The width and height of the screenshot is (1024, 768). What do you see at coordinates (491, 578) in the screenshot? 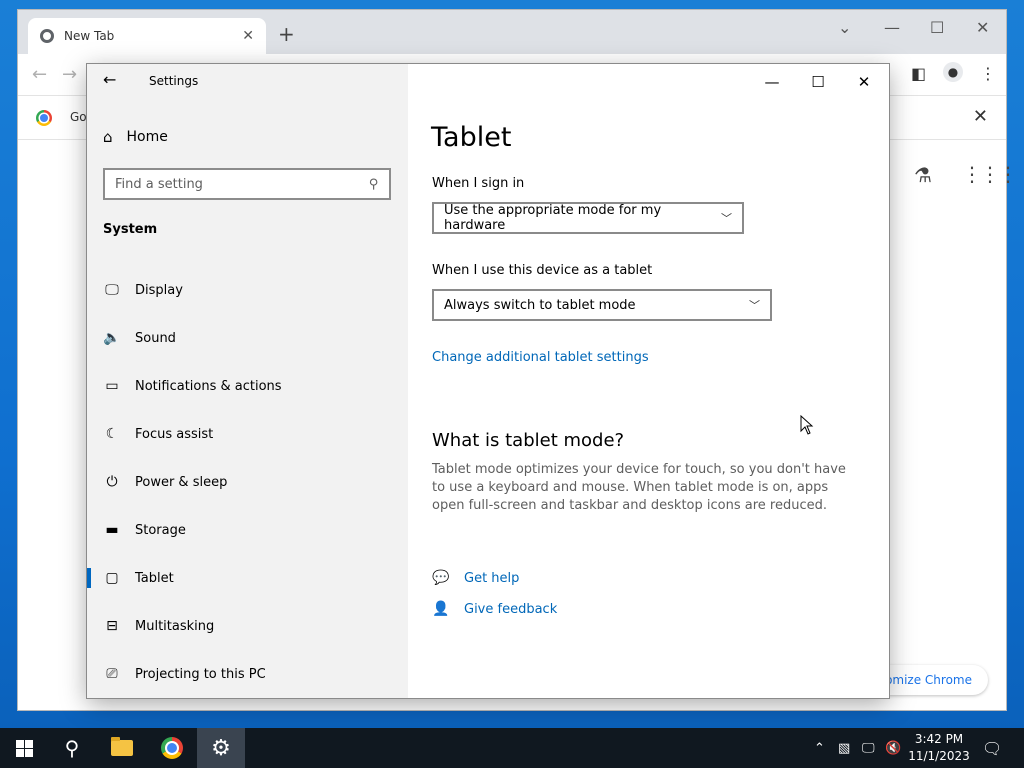
I see `get-help-link: Get help` at bounding box center [491, 578].